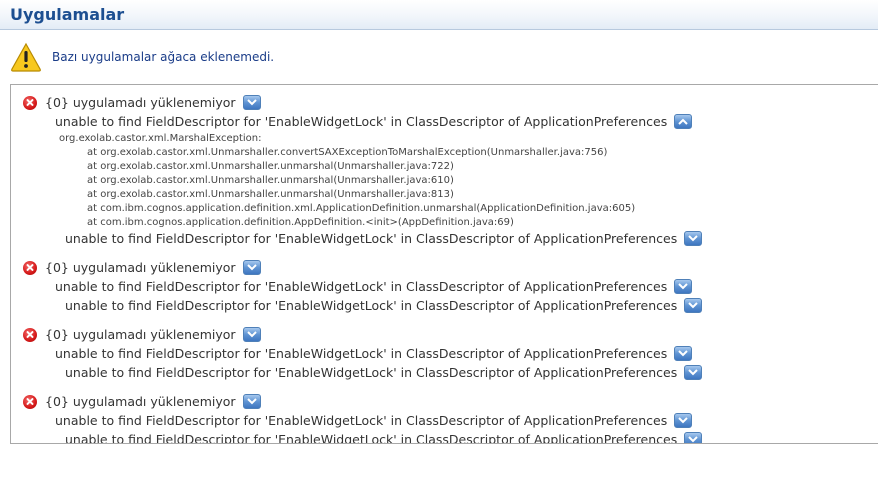 This screenshot has width=878, height=491. Describe the element at coordinates (439, 15) in the screenshot. I see `header-bar: Uygulamalar` at that location.